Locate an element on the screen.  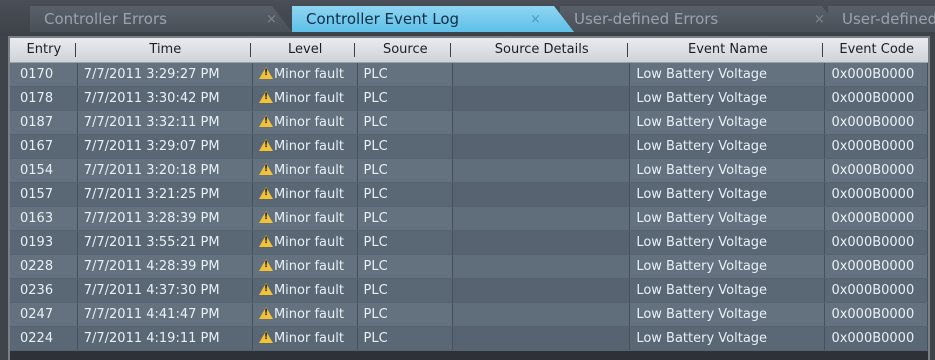
column-header-event-code: Event Code is located at coordinates (876, 50).